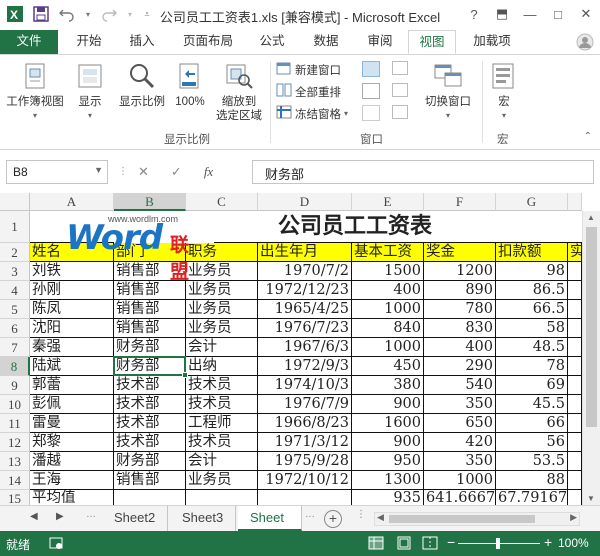 This screenshot has width=600, height=556. I want to click on row-header-11: 11, so click(15, 423).